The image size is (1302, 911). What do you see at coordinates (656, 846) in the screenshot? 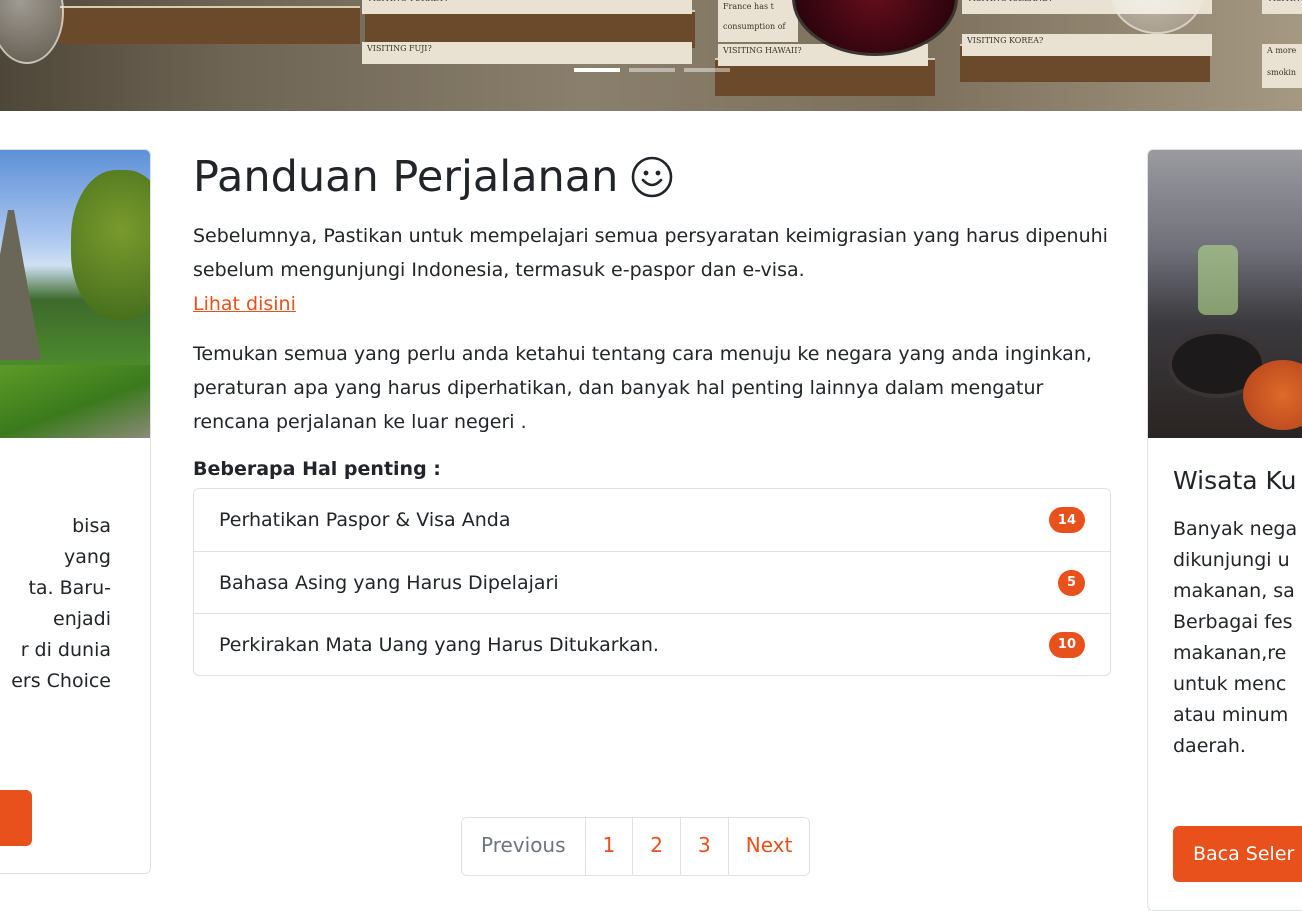
I see `pagination-page-2: 2` at bounding box center [656, 846].